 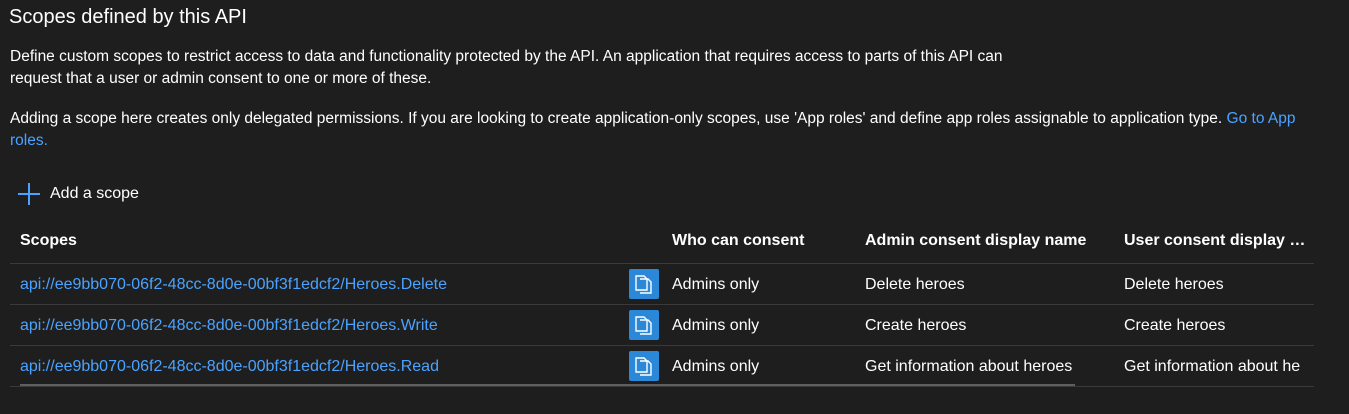 What do you see at coordinates (128, 17) in the screenshot?
I see `section-title: Scopes defined by this API` at bounding box center [128, 17].